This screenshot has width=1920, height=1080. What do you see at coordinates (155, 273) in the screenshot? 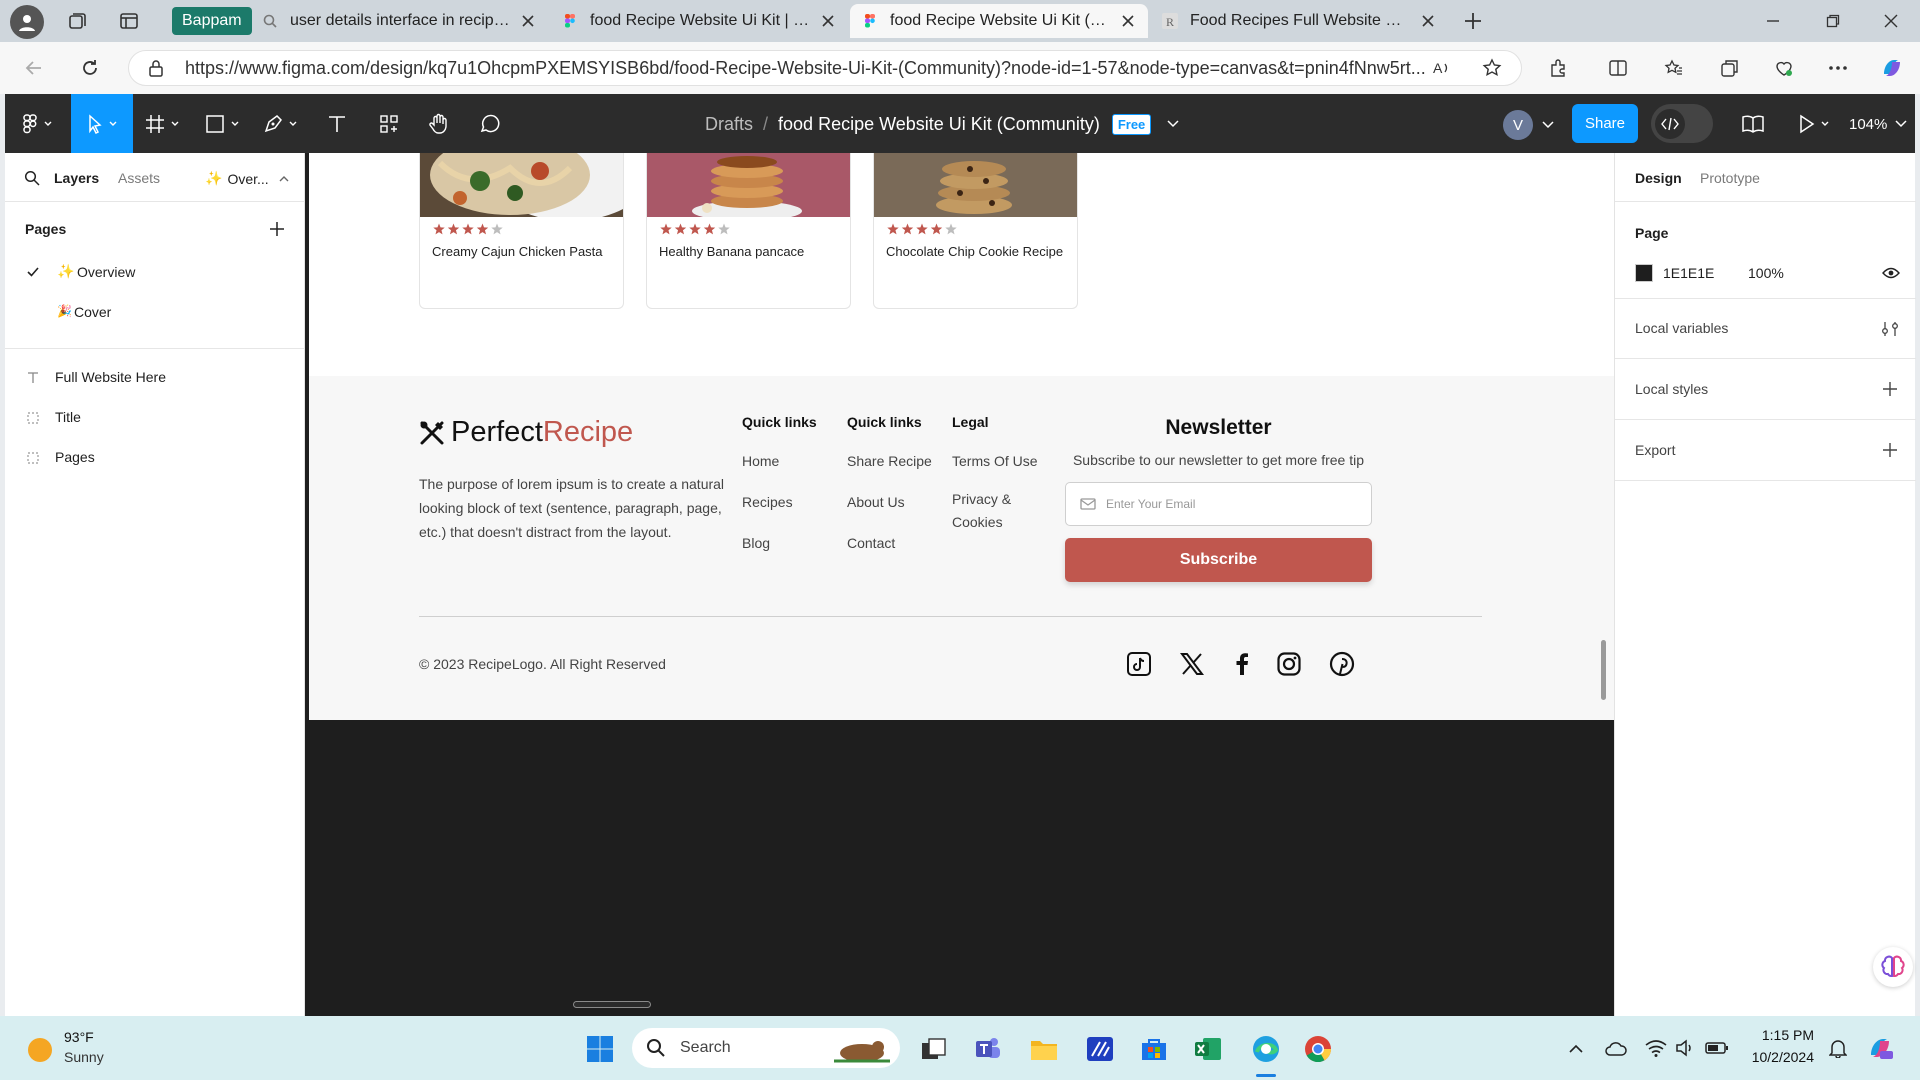
I see `page-item-overview: ✨ Overview` at bounding box center [155, 273].